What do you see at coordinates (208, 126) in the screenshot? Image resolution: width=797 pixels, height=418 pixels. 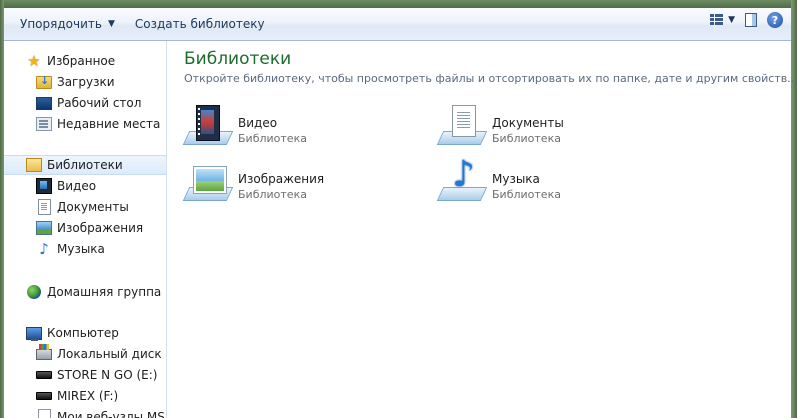 I see `video-library-icon` at bounding box center [208, 126].